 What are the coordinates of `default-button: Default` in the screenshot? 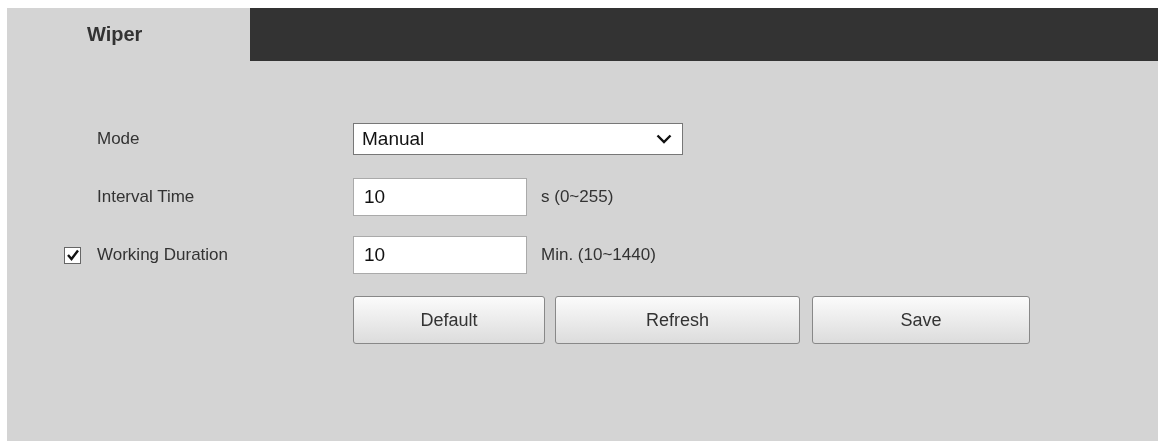 It's located at (449, 320).